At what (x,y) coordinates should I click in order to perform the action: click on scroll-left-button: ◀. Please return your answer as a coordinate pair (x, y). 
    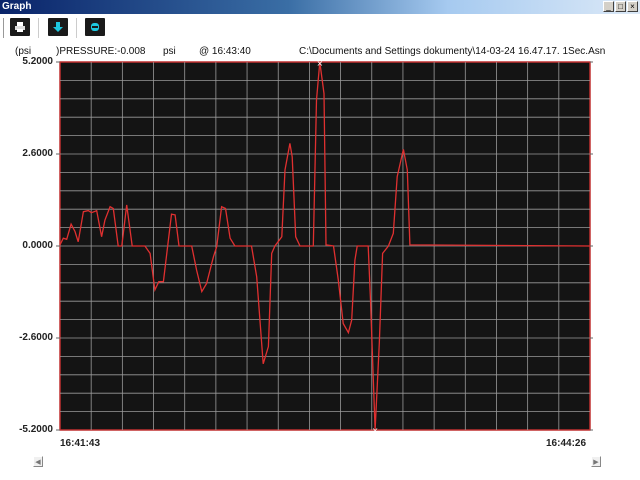
    Looking at the image, I should click on (38, 461).